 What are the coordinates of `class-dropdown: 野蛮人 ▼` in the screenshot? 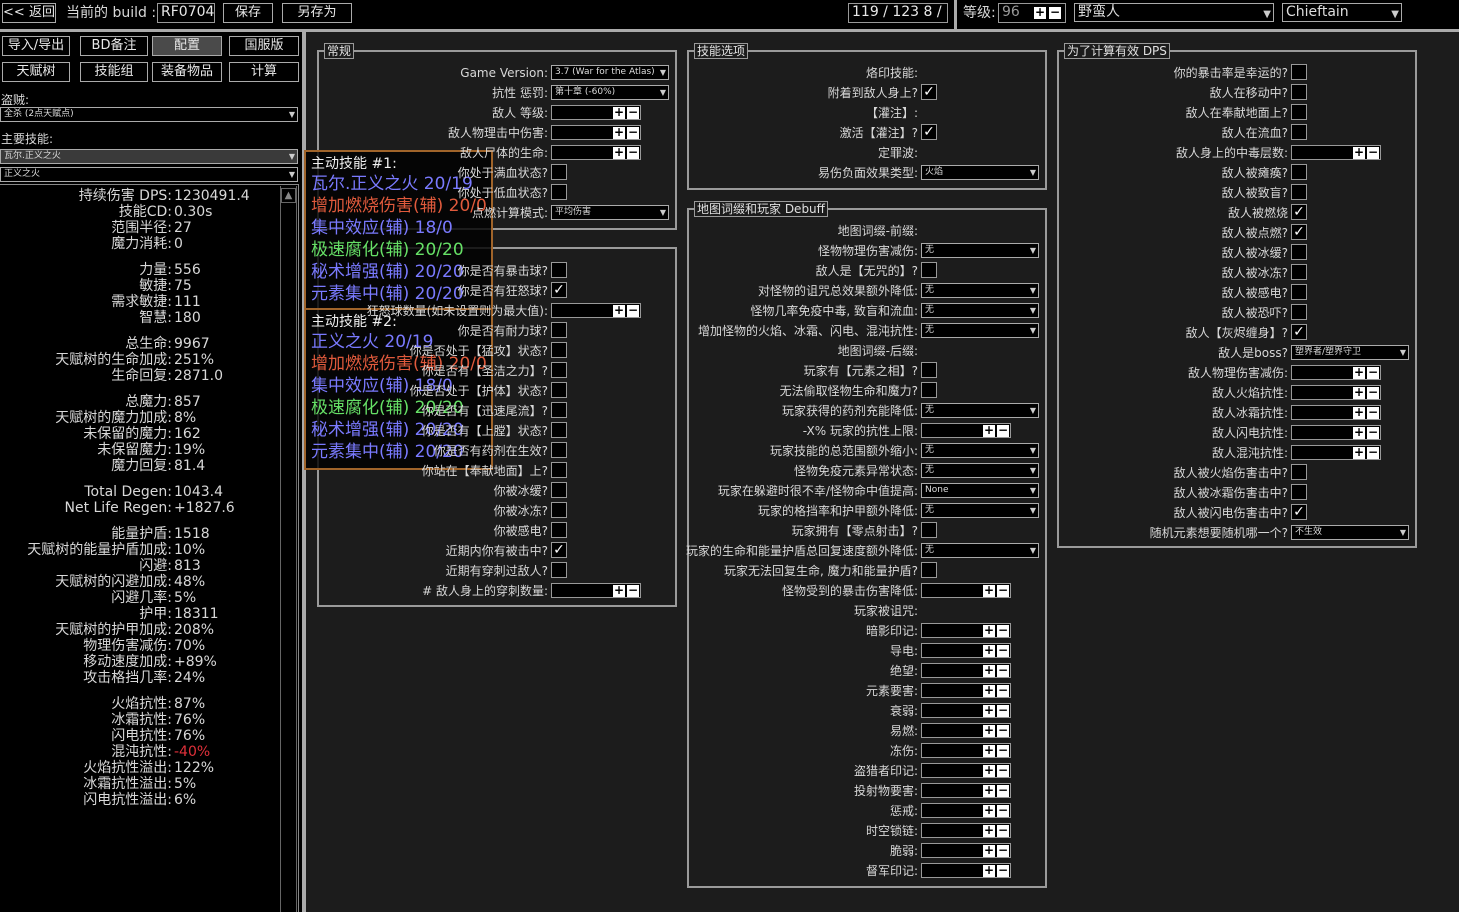 It's located at (1174, 12).